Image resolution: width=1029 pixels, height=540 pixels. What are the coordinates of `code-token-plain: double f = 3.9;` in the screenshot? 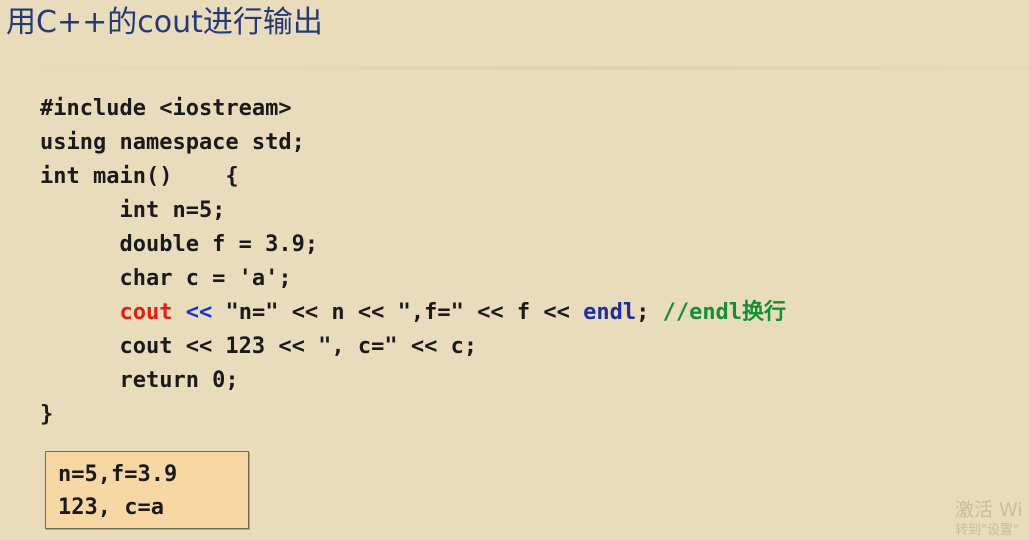 It's located at (179, 244).